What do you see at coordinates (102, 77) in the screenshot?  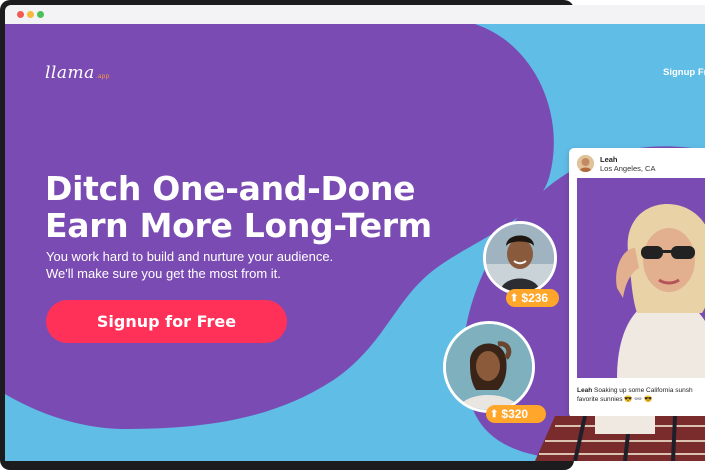 I see `logo-tld: .app` at bounding box center [102, 77].